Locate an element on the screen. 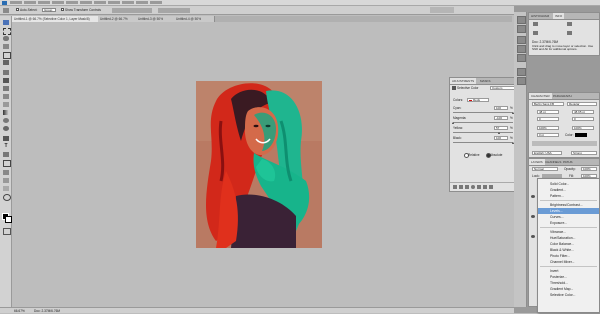  text-color-swatch is located at coordinates (581, 135).